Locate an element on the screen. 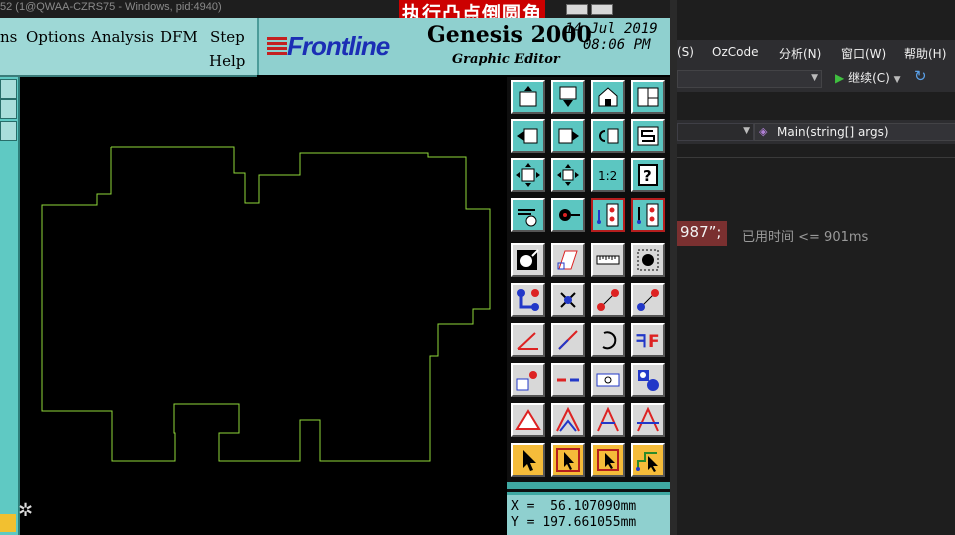 The image size is (955, 535). maximize-button is located at coordinates (602, 9).